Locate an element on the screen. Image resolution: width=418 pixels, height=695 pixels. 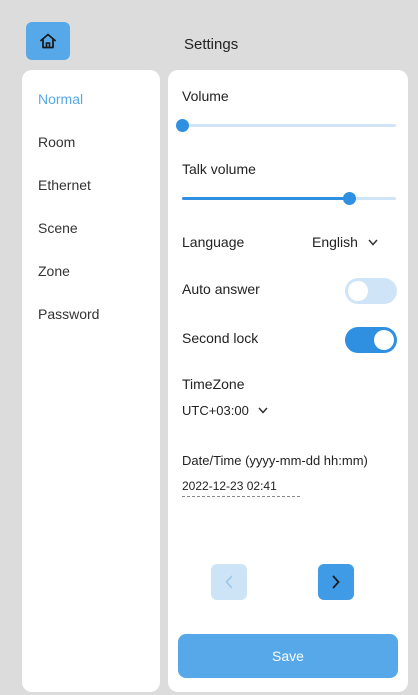
volume-slider is located at coordinates (286, 125).